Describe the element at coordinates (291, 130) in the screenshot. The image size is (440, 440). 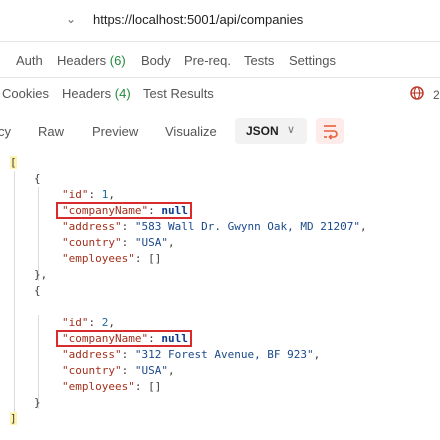
I see `chevron-down-icon: ∨` at that location.